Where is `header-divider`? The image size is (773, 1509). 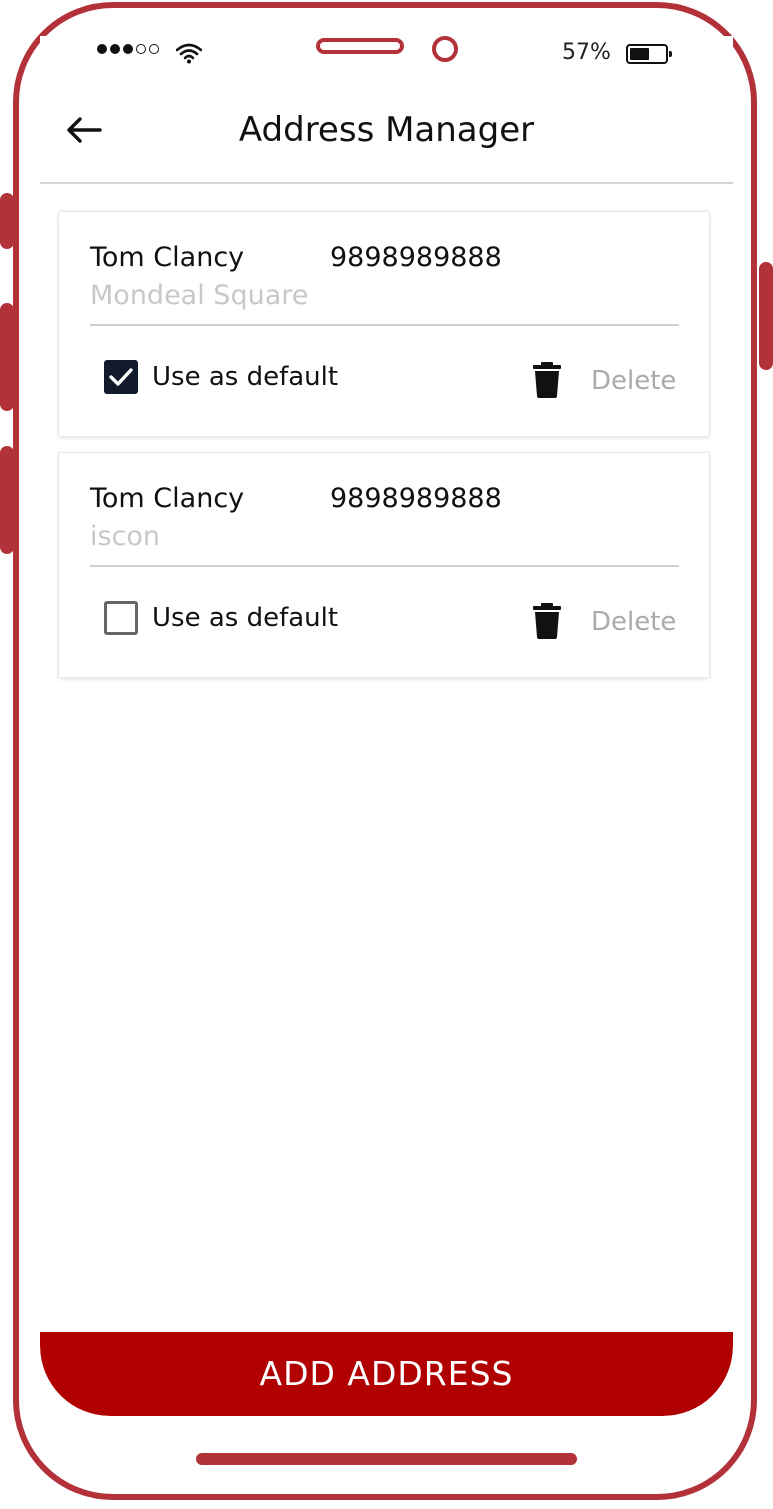 header-divider is located at coordinates (386, 183).